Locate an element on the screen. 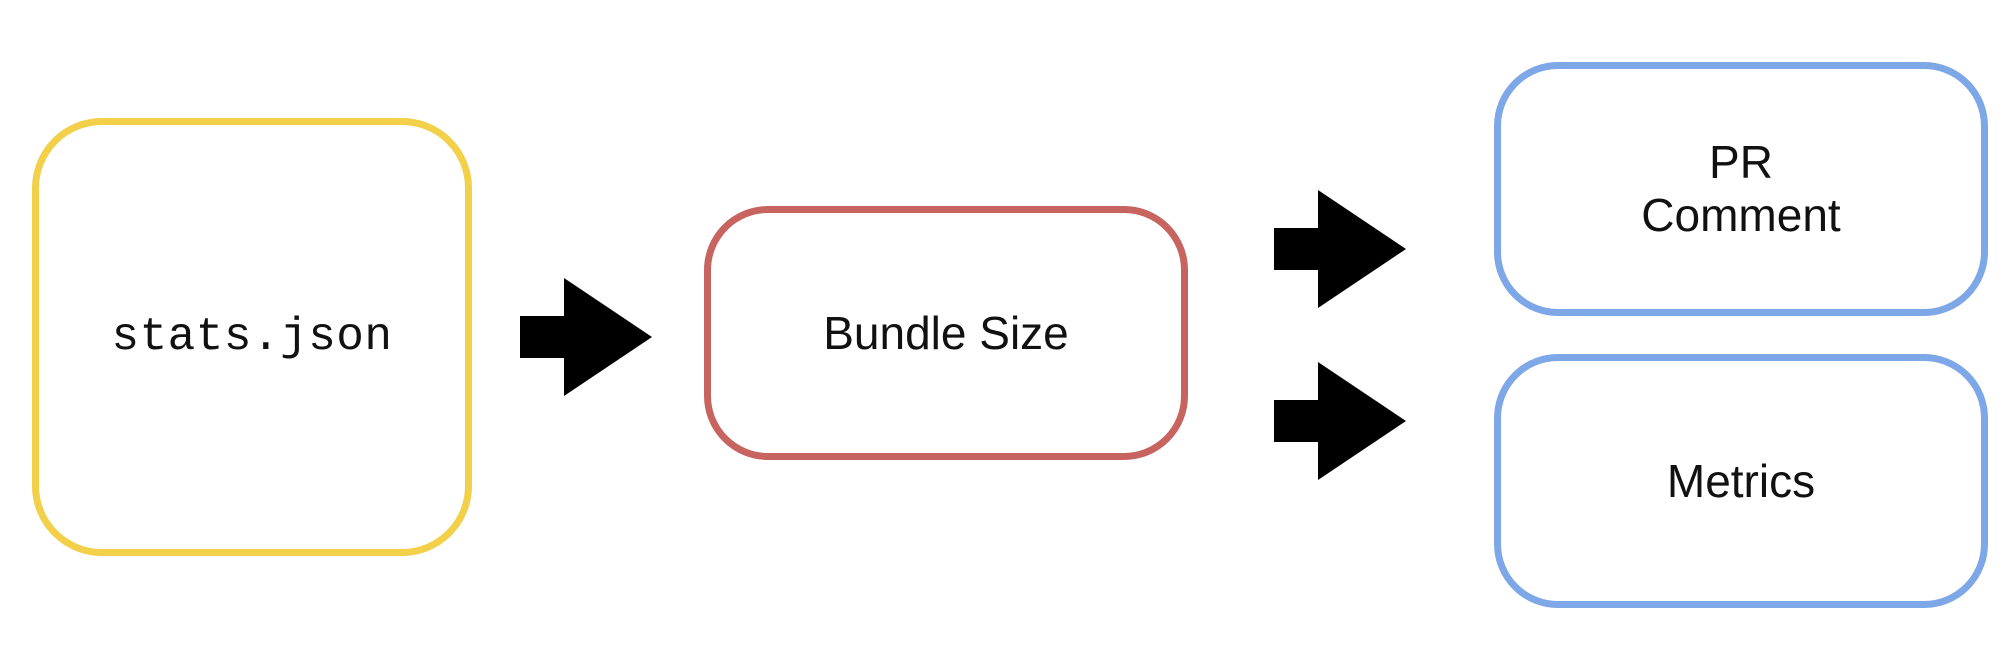  pr-comment-node: PR Comment is located at coordinates (1741, 189).